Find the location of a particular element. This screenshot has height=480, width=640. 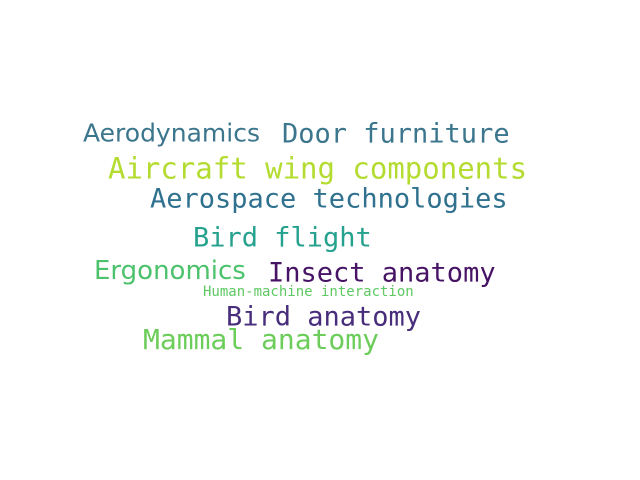

word-mammal-anatomy: Mammal anatomy is located at coordinates (261, 339).